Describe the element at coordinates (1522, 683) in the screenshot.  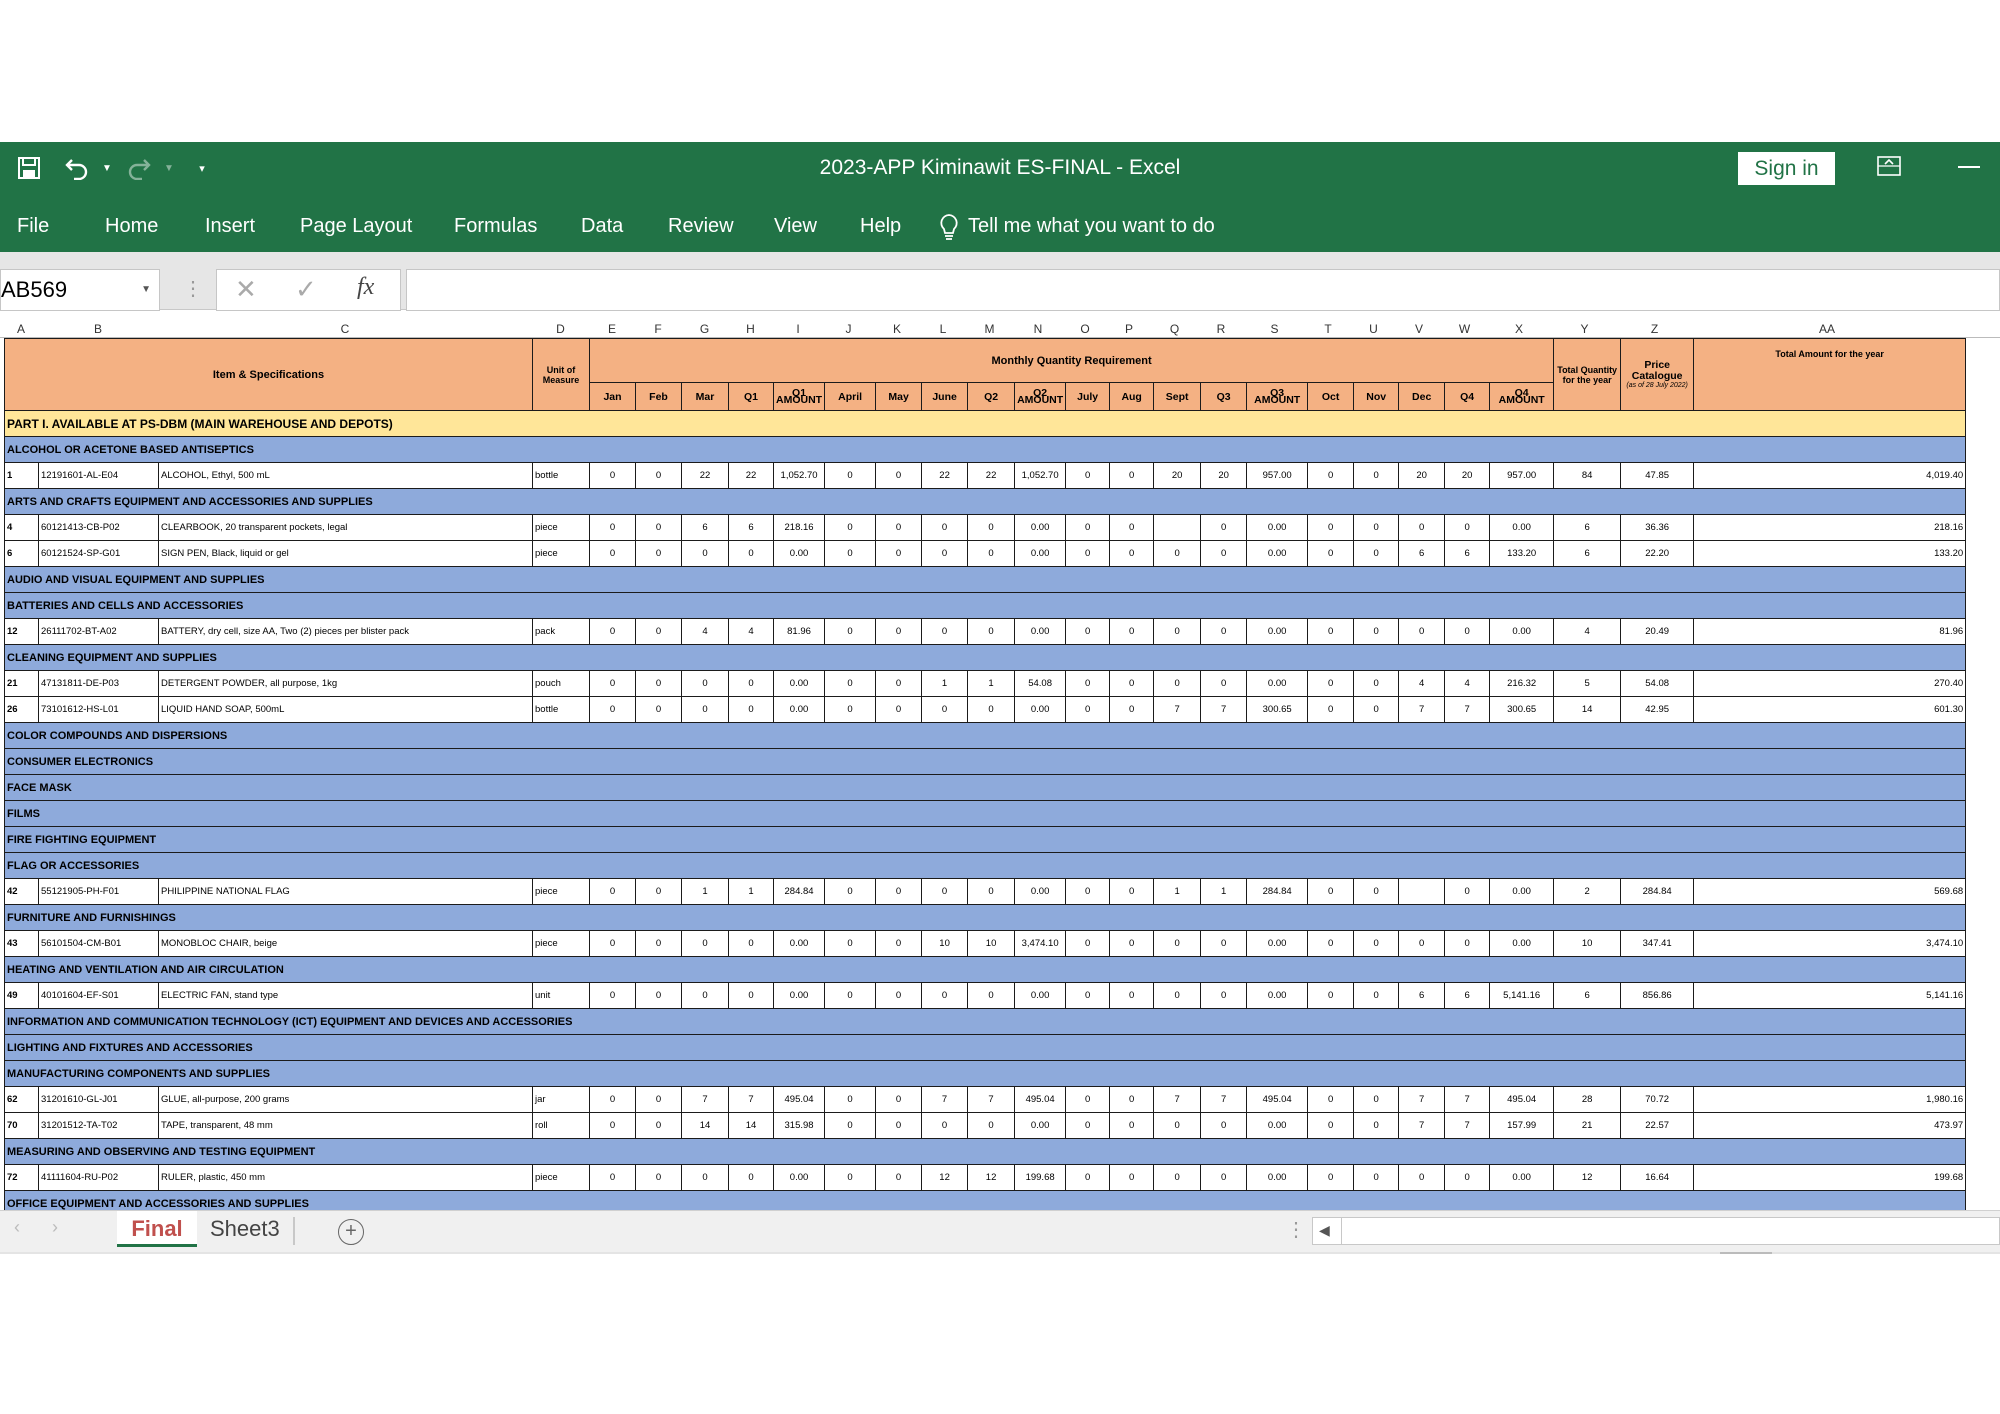
I see `table-cell: 216.32` at that location.